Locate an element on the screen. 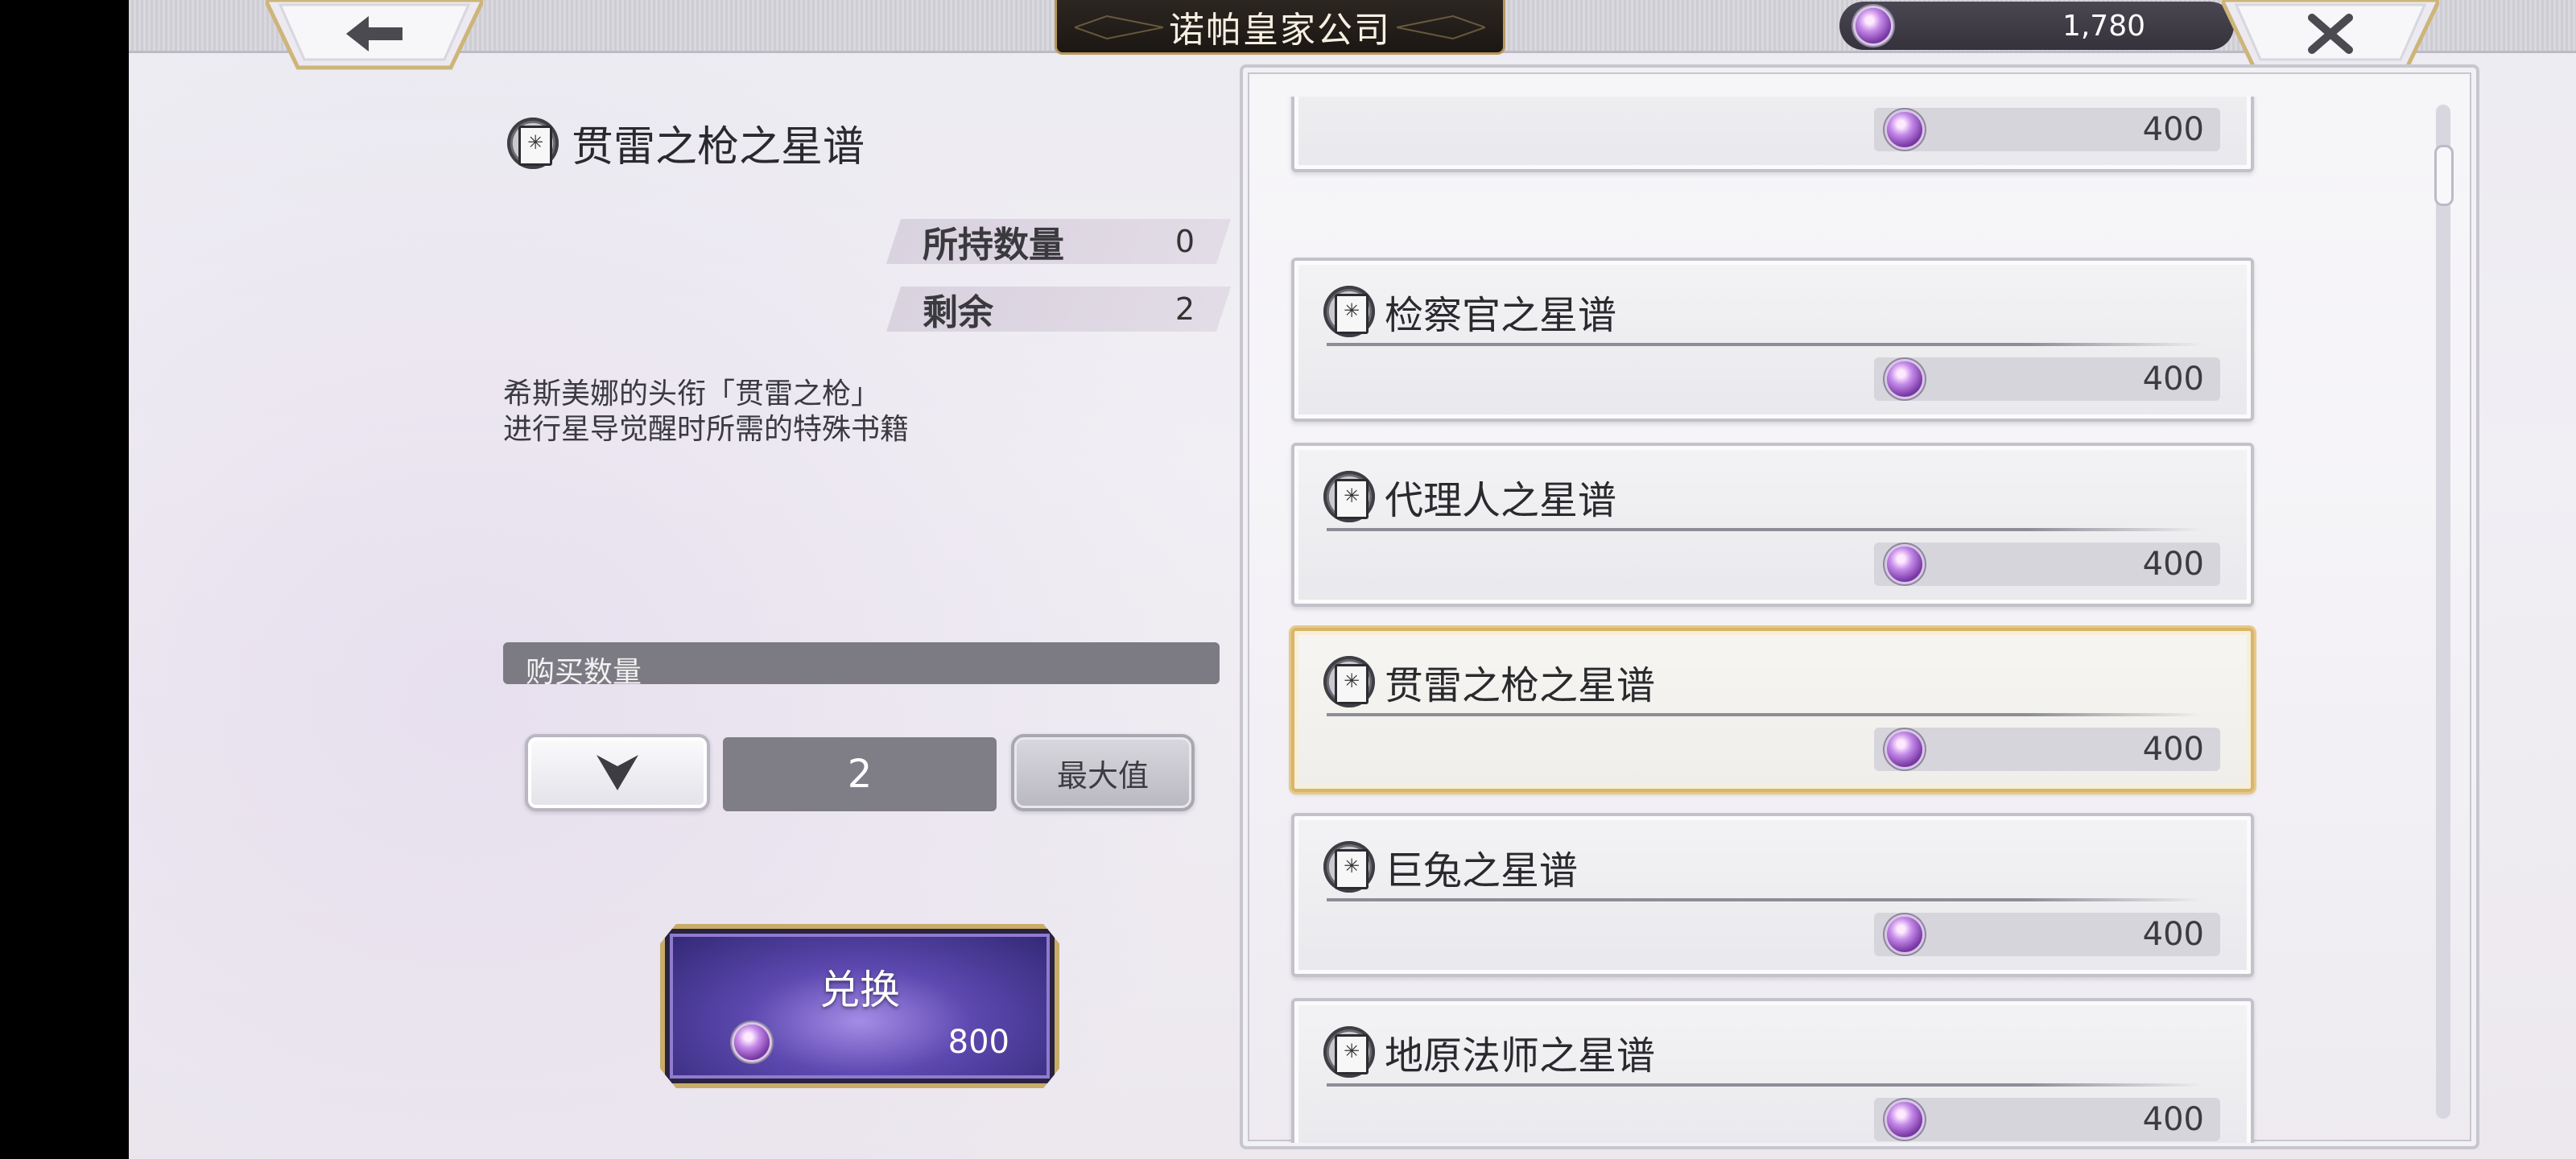  close-icon is located at coordinates (2330, 34).